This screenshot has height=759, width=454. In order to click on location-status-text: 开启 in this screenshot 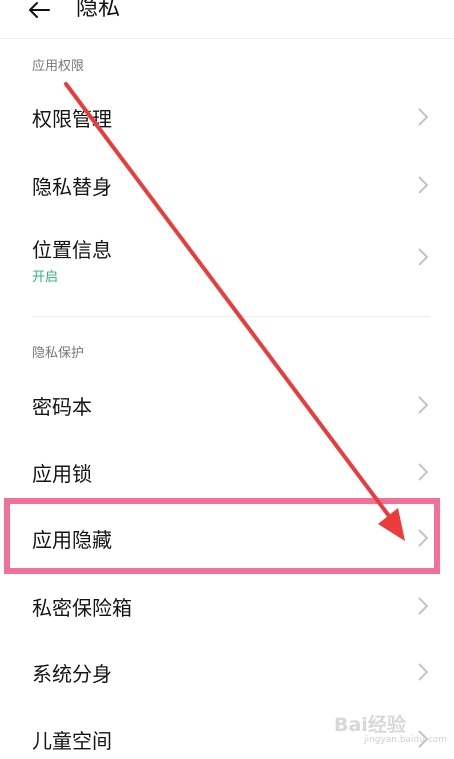, I will do `click(45, 277)`.